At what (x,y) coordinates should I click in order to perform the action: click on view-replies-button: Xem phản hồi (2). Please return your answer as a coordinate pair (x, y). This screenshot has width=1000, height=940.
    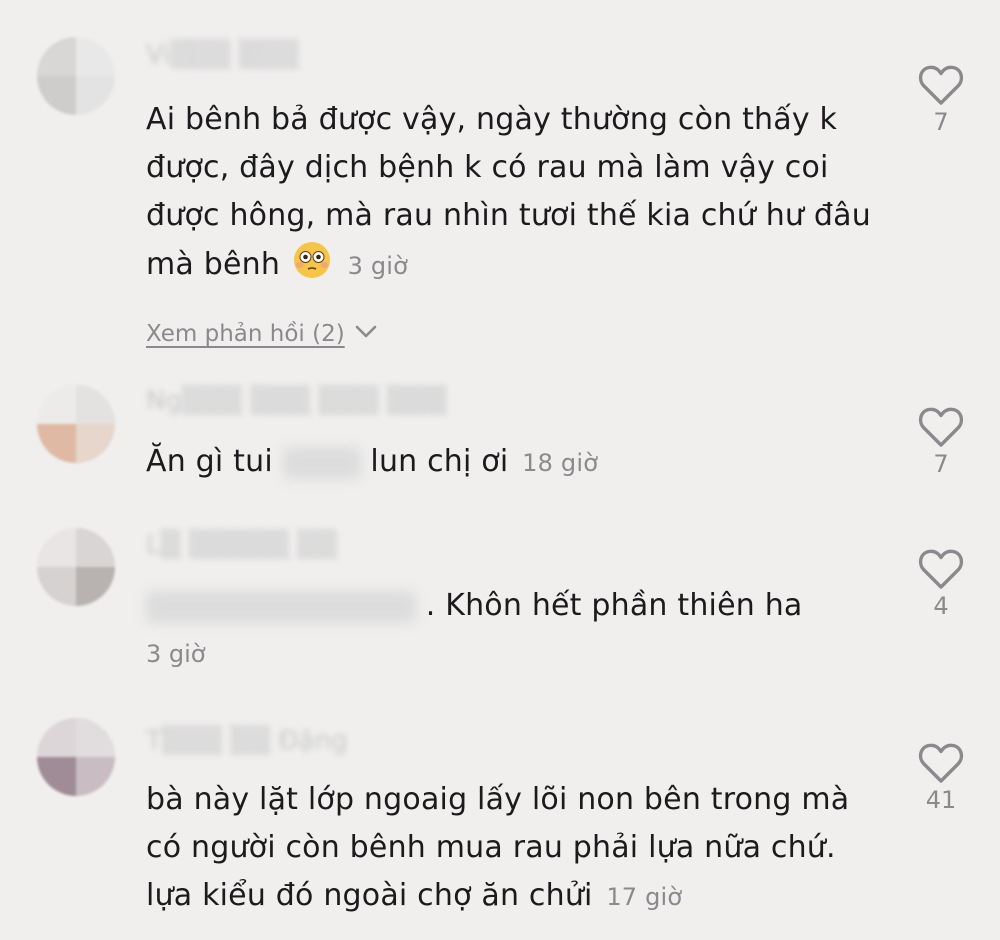
    Looking at the image, I should click on (262, 334).